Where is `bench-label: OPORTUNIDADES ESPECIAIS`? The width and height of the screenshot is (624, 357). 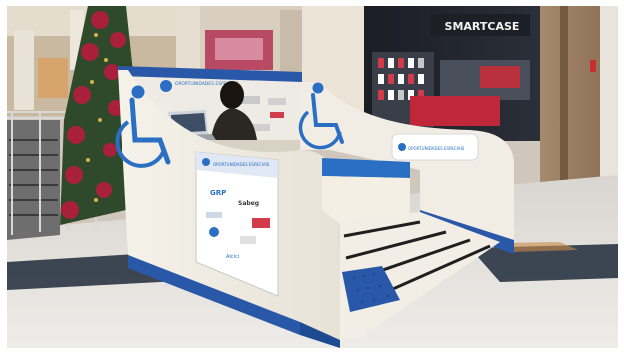 bench-label: OPORTUNIDADES ESPECIAIS is located at coordinates (435, 147).